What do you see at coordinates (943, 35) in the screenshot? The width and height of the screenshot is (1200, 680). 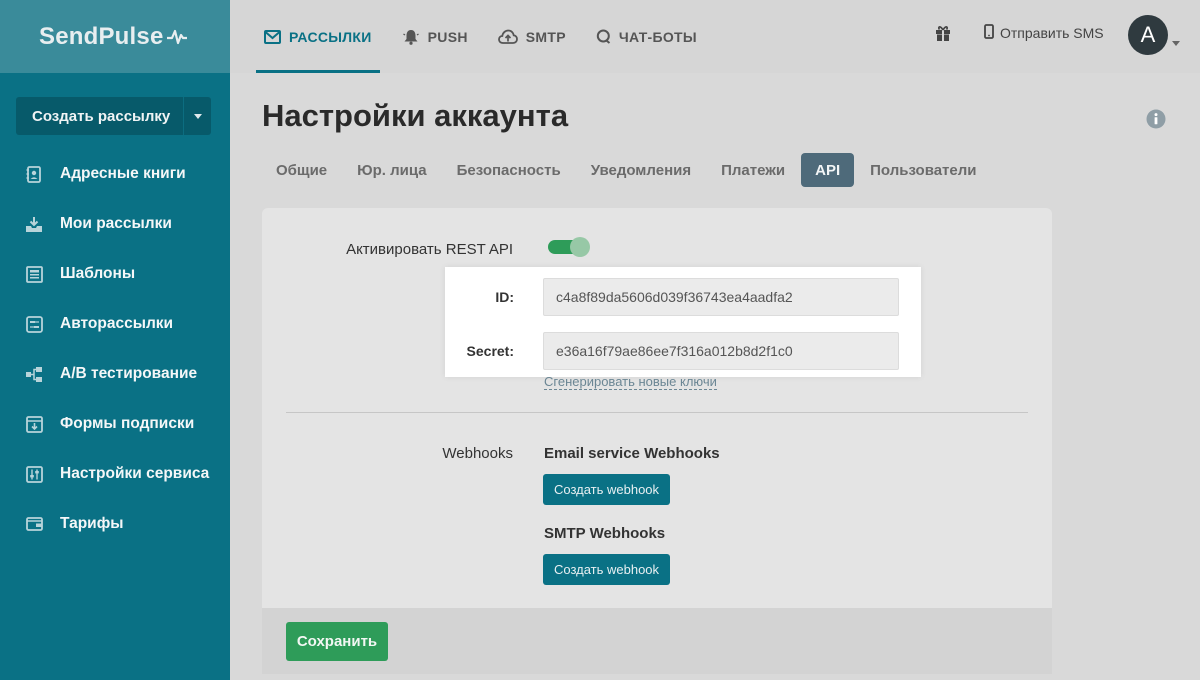 I see `gift-icon` at bounding box center [943, 35].